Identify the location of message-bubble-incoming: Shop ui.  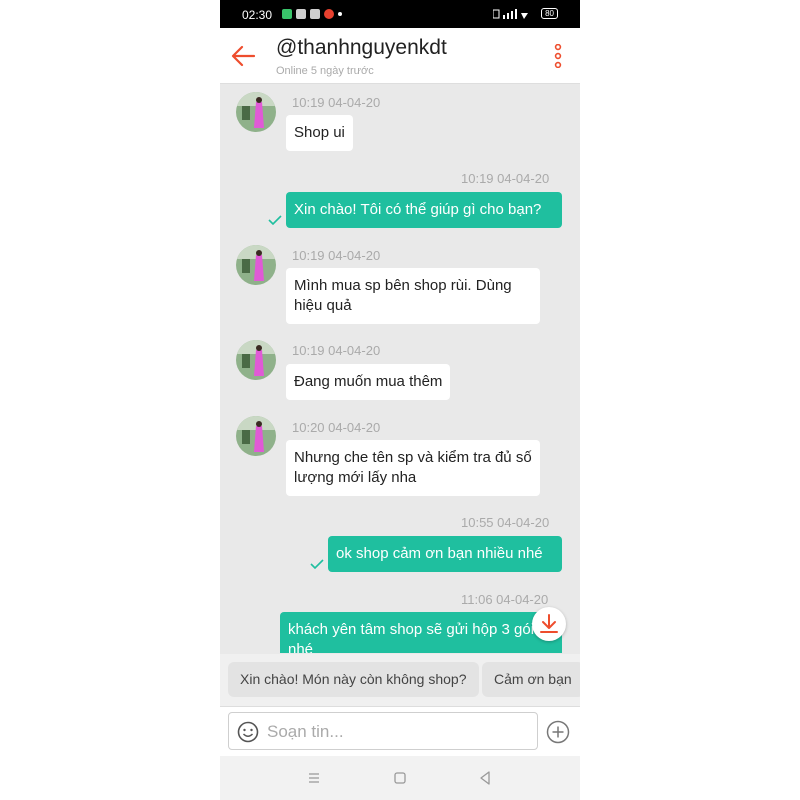
(319, 133).